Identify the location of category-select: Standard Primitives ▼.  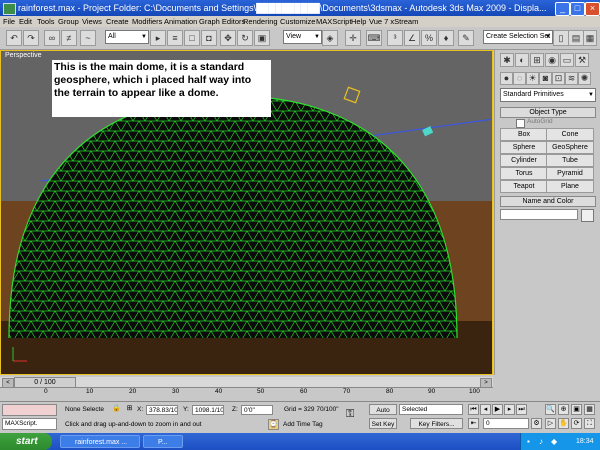
(548, 95).